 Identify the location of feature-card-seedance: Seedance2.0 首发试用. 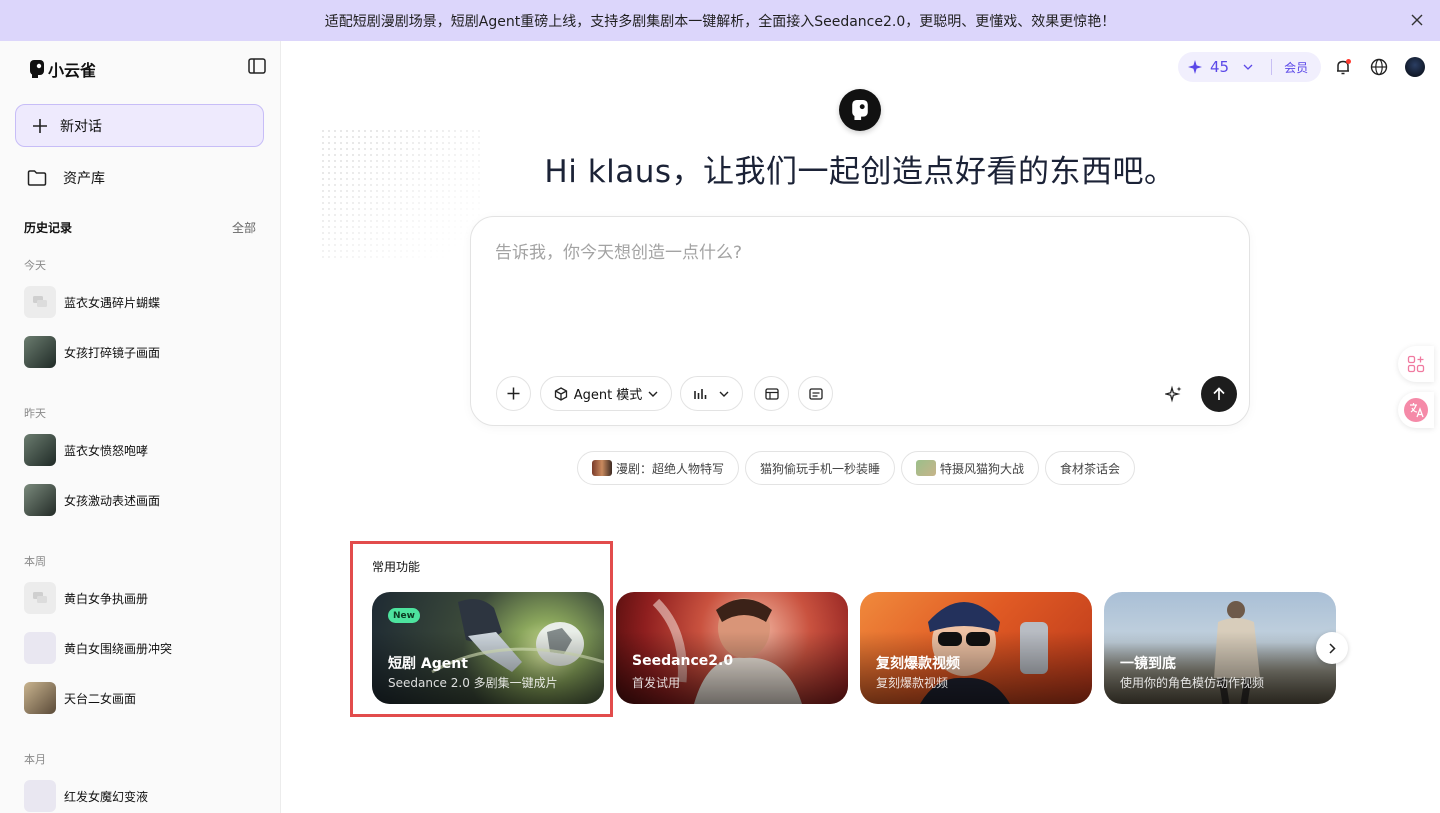
(732, 648).